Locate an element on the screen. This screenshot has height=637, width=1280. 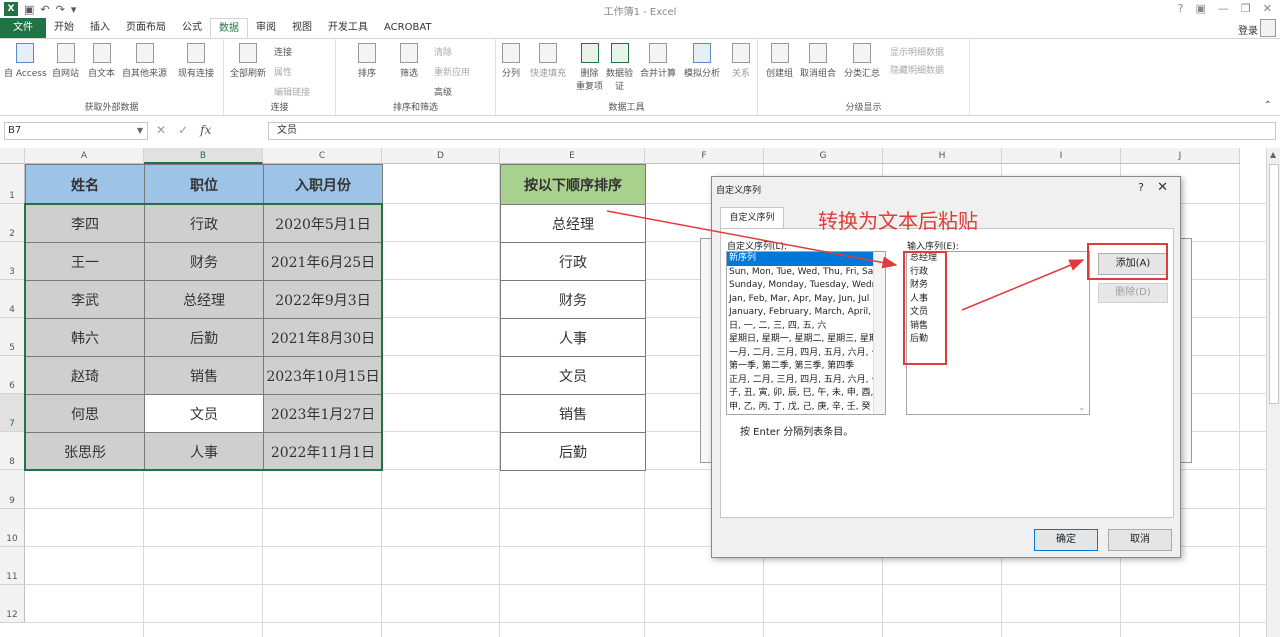
annotation-arrows is located at coordinates (845, 260).